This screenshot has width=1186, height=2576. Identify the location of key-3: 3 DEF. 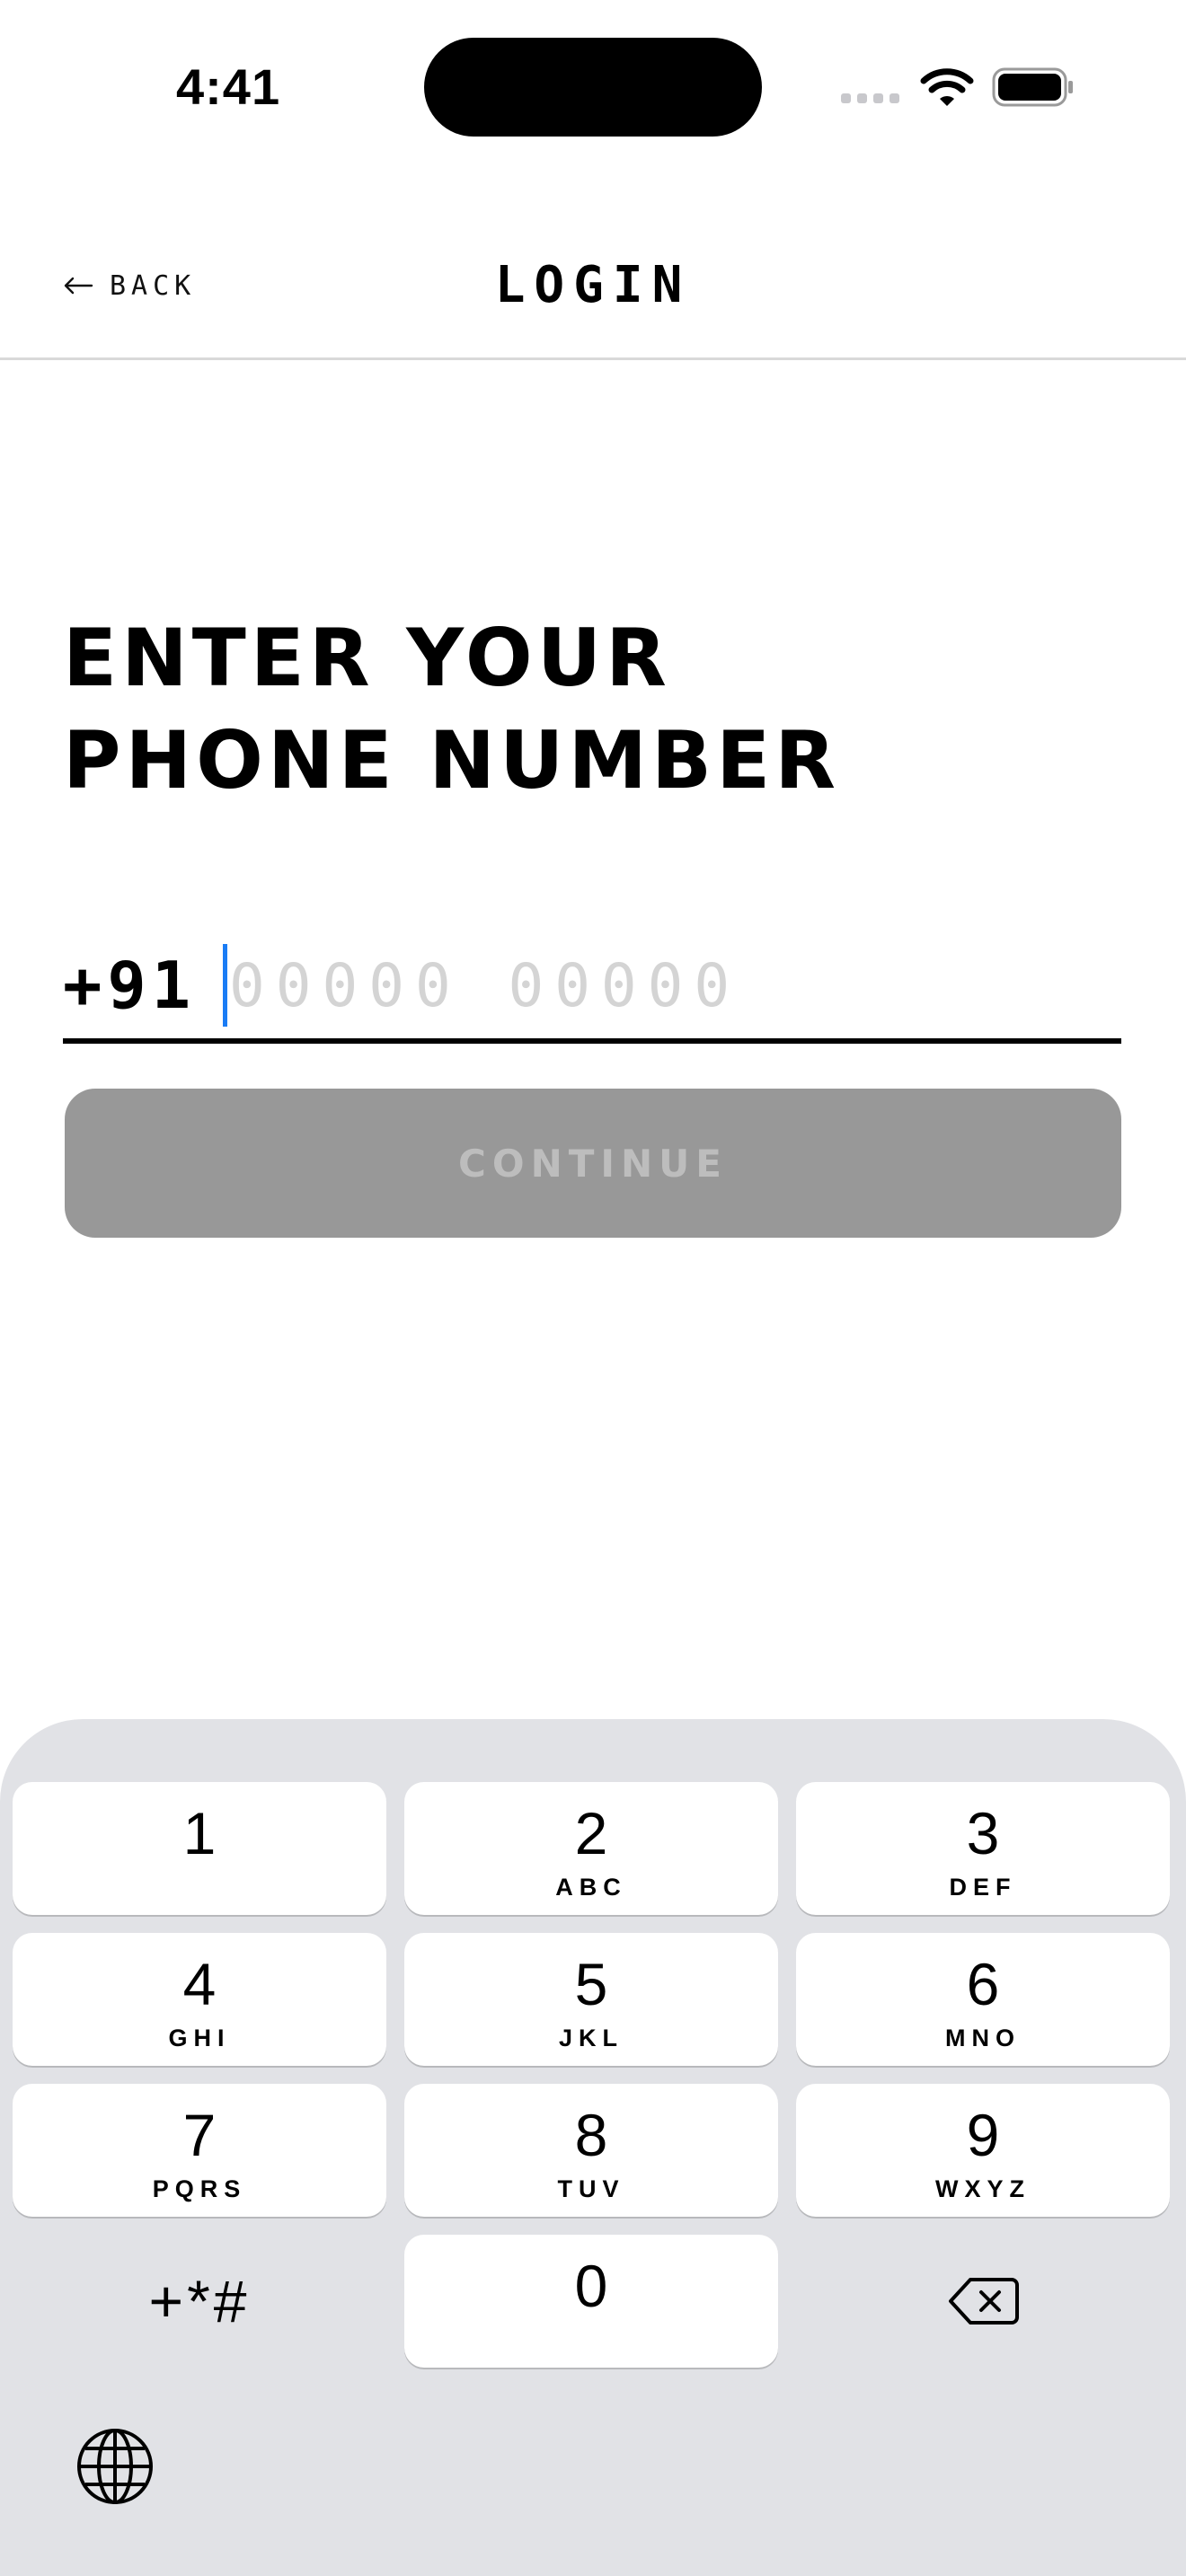
(983, 1848).